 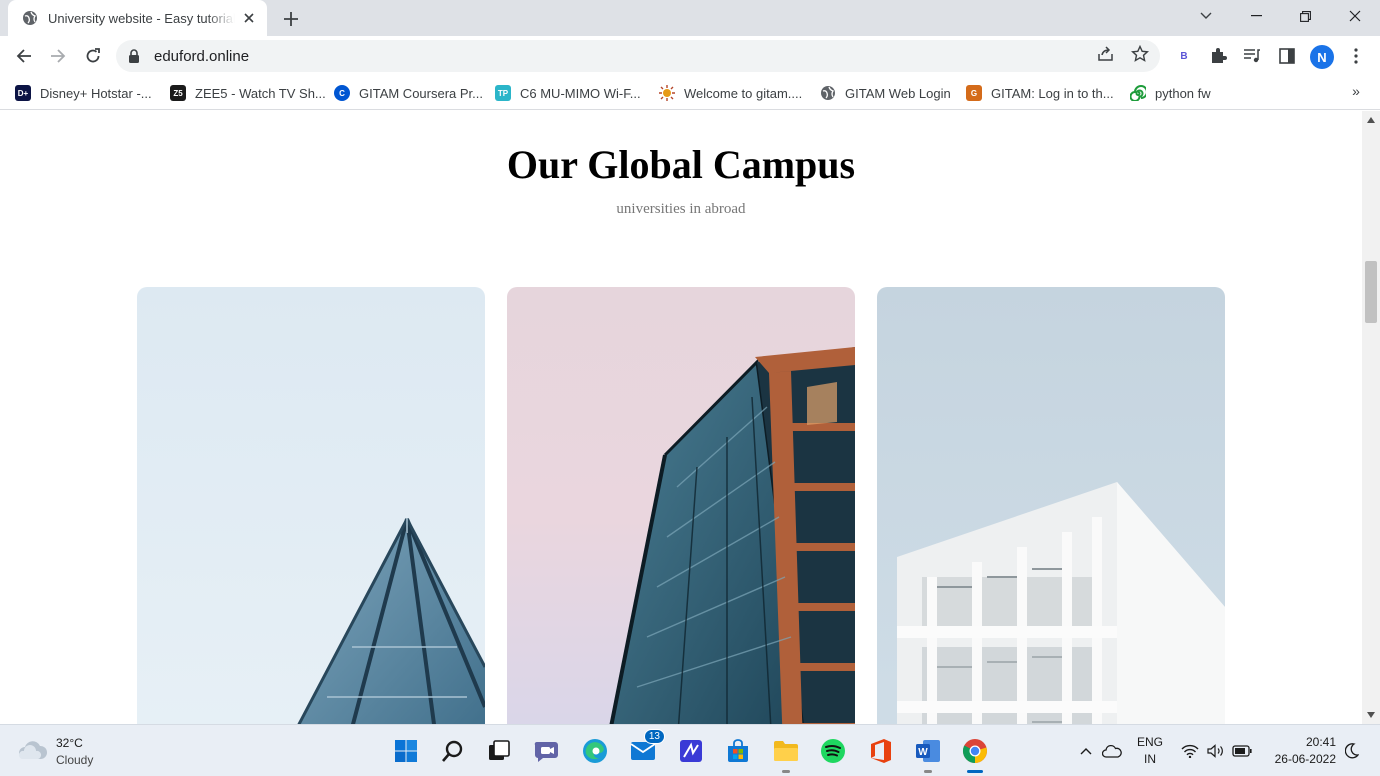 What do you see at coordinates (1299, 751) in the screenshot?
I see `system-clock: 20:41 26-06-2022` at bounding box center [1299, 751].